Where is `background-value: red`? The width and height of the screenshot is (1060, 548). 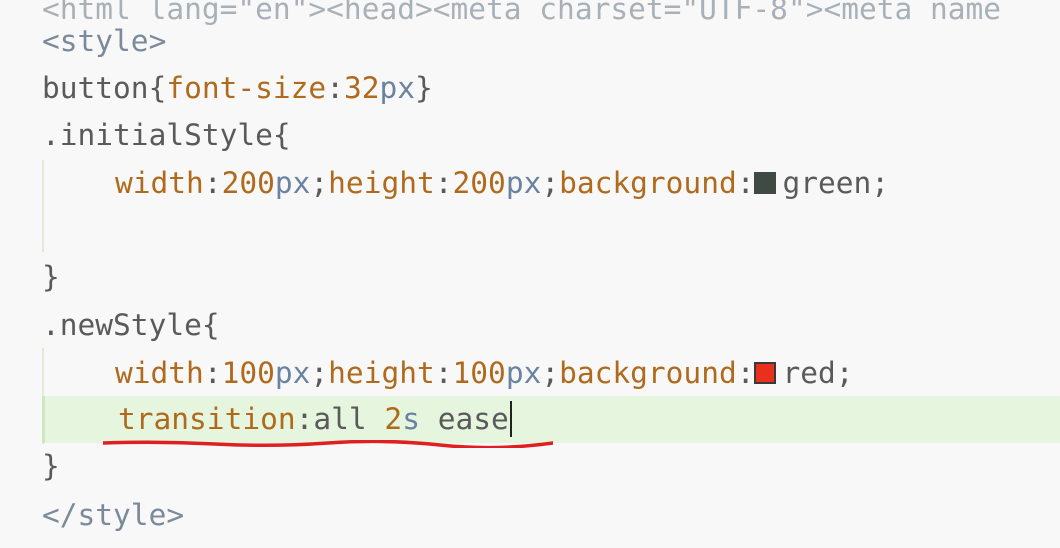 background-value: red is located at coordinates (809, 373).